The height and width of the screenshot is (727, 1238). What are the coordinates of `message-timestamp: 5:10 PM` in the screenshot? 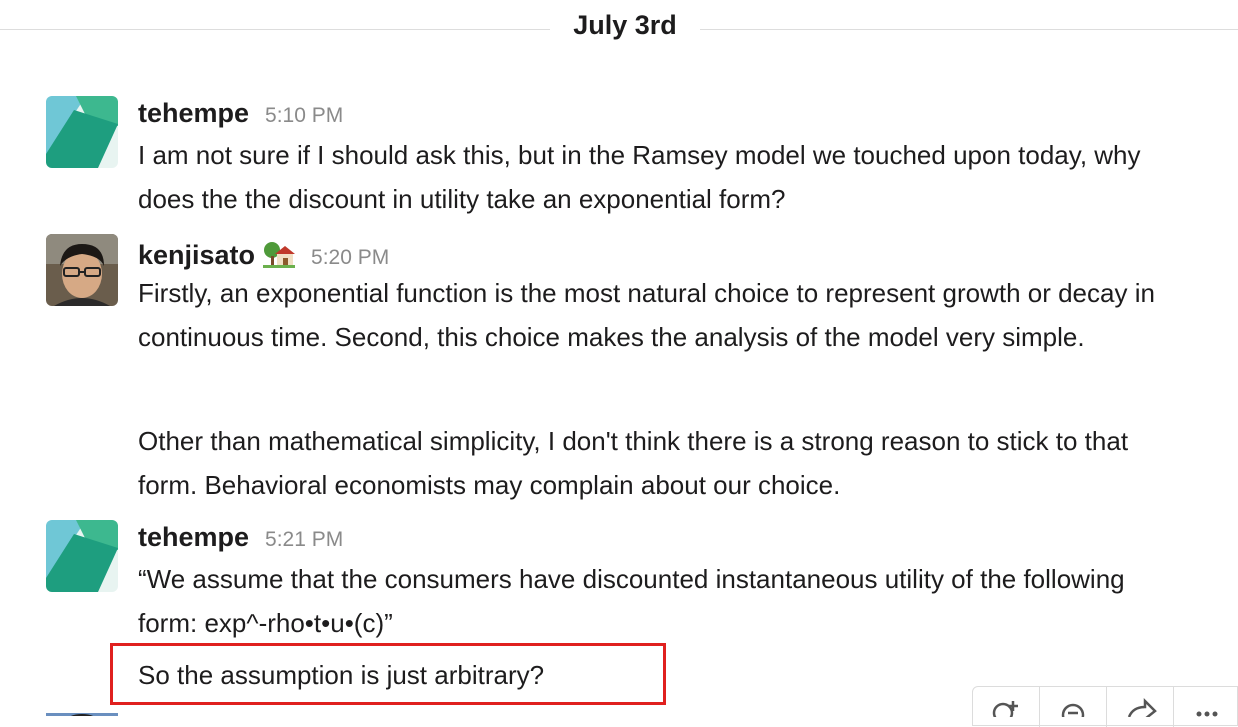 It's located at (304, 116).